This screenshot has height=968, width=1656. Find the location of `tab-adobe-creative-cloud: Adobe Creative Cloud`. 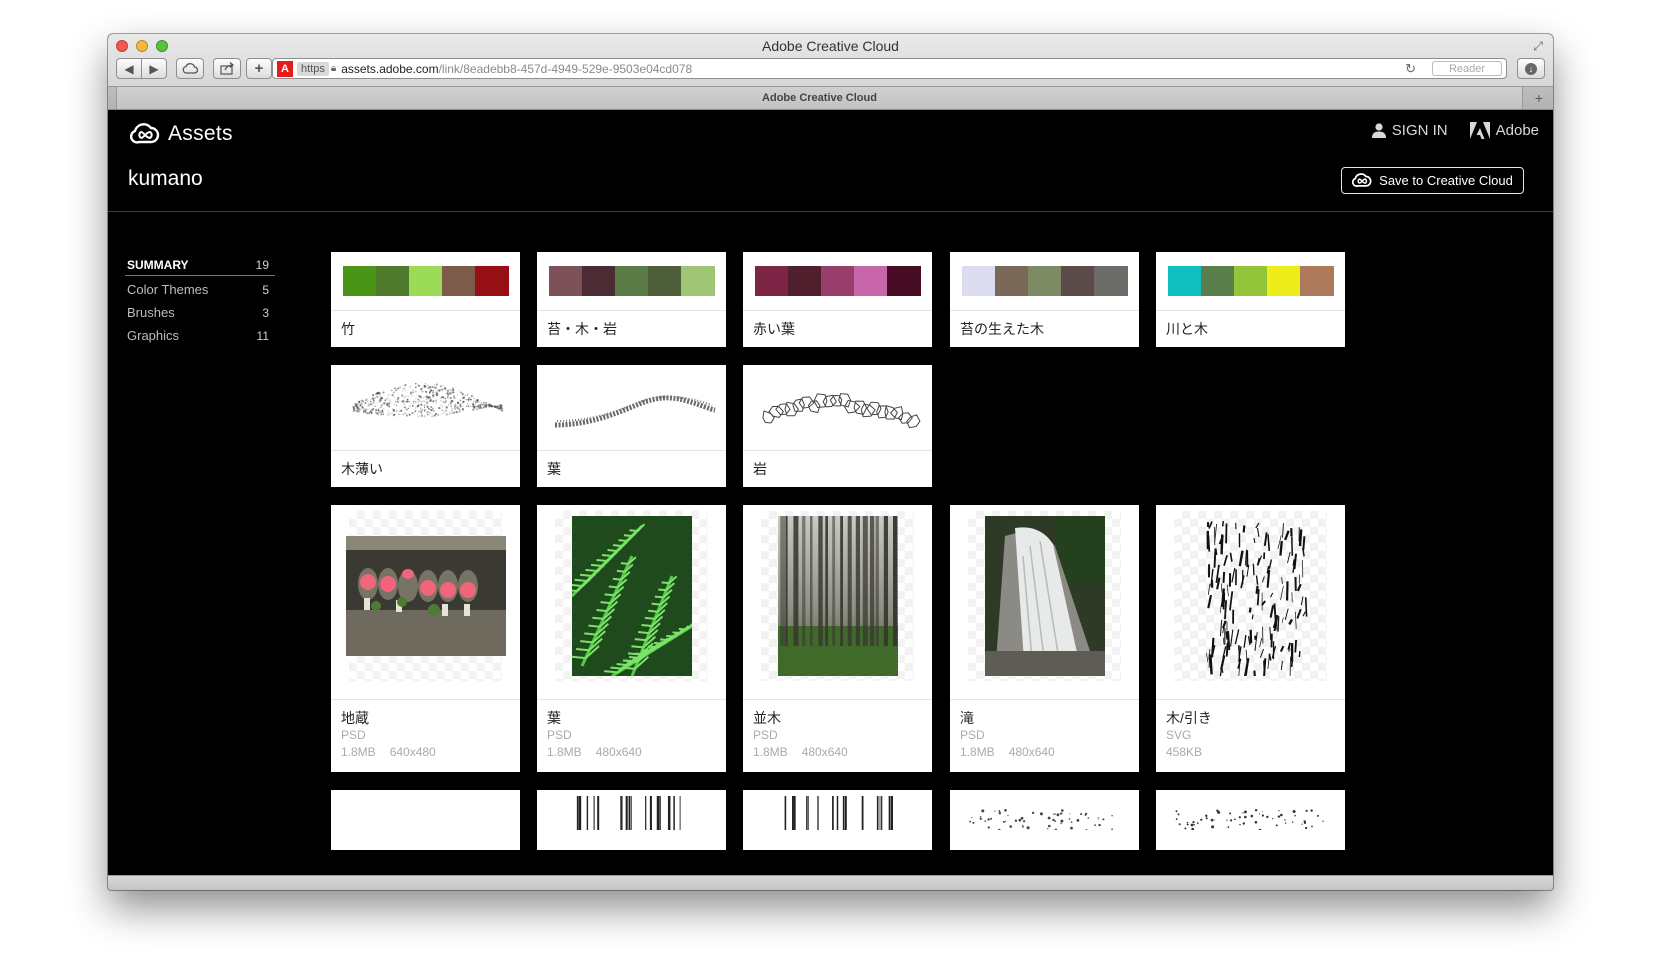

tab-adobe-creative-cloud: Adobe Creative Cloud is located at coordinates (819, 98).